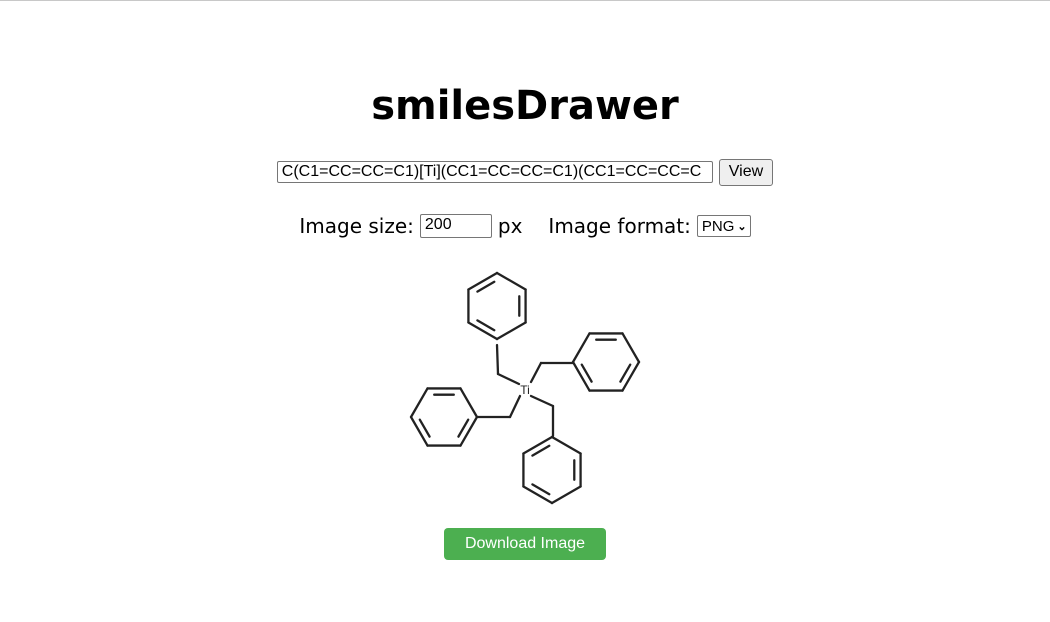 The image size is (1050, 622). I want to click on molecule-image: Ti, so click(525, 388).